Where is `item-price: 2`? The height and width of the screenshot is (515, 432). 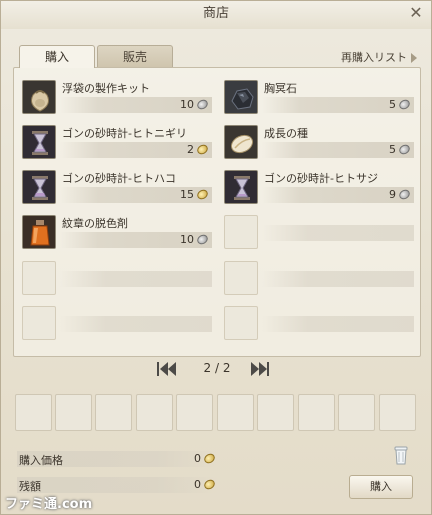
item-price: 2 is located at coordinates (190, 149).